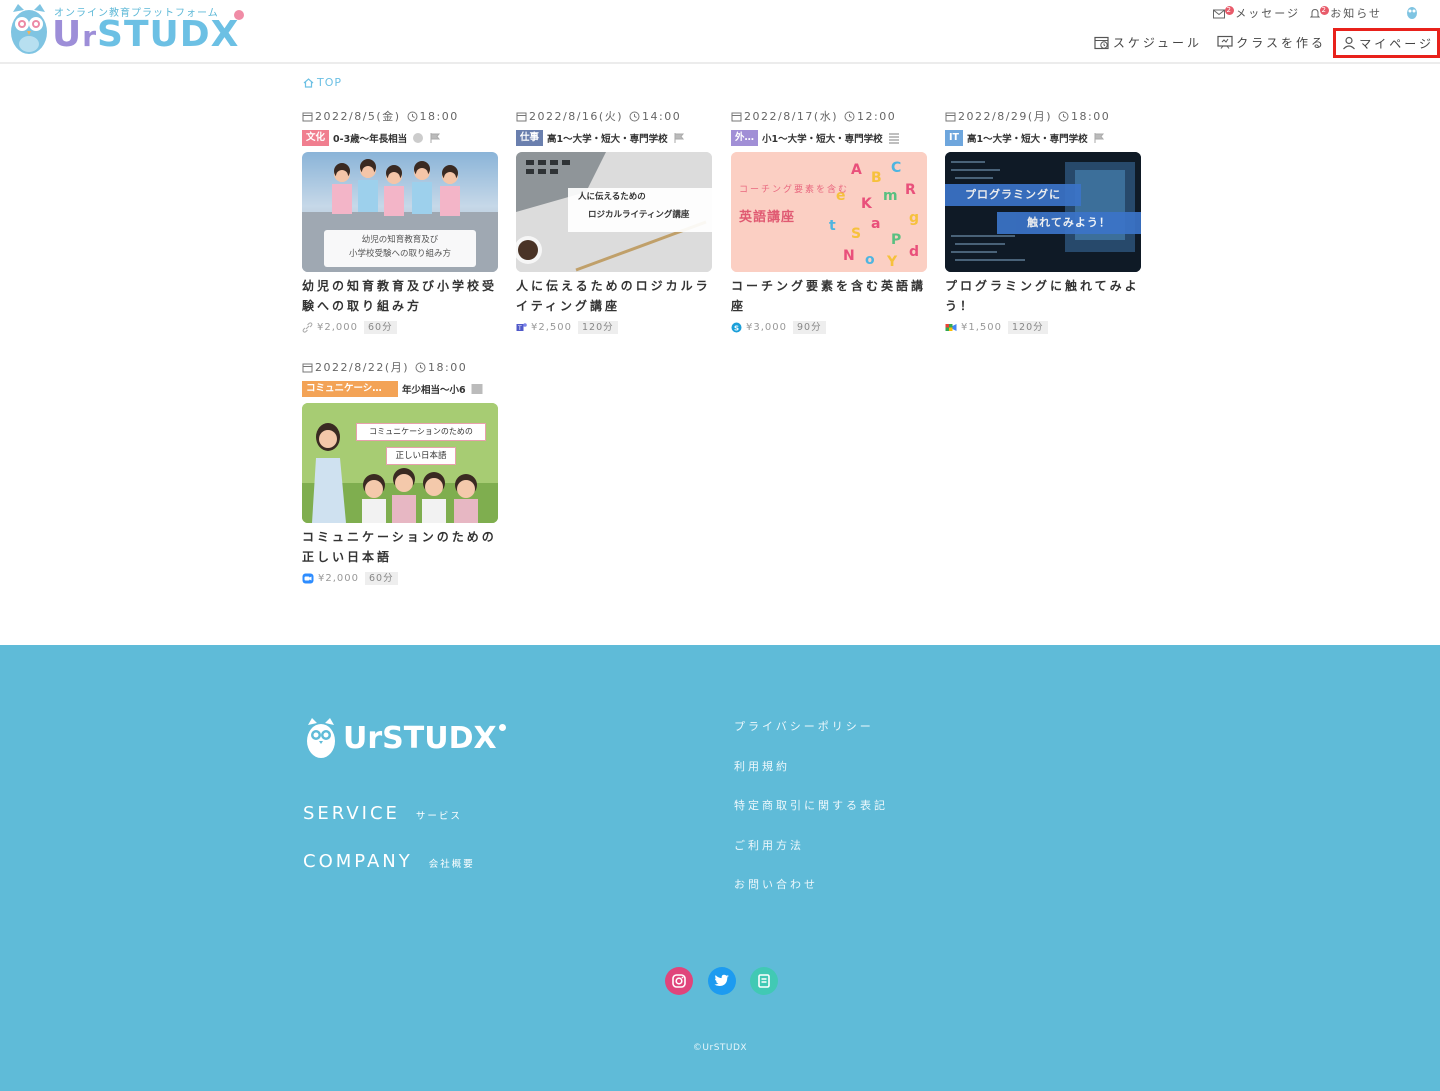  I want to click on card-meta: ¥2,000 60分, so click(400, 578).